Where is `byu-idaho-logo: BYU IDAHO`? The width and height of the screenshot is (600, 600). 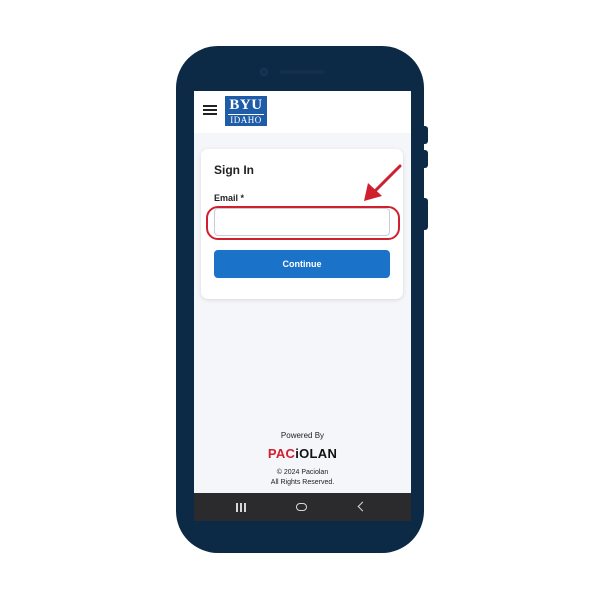 byu-idaho-logo: BYU IDAHO is located at coordinates (246, 111).